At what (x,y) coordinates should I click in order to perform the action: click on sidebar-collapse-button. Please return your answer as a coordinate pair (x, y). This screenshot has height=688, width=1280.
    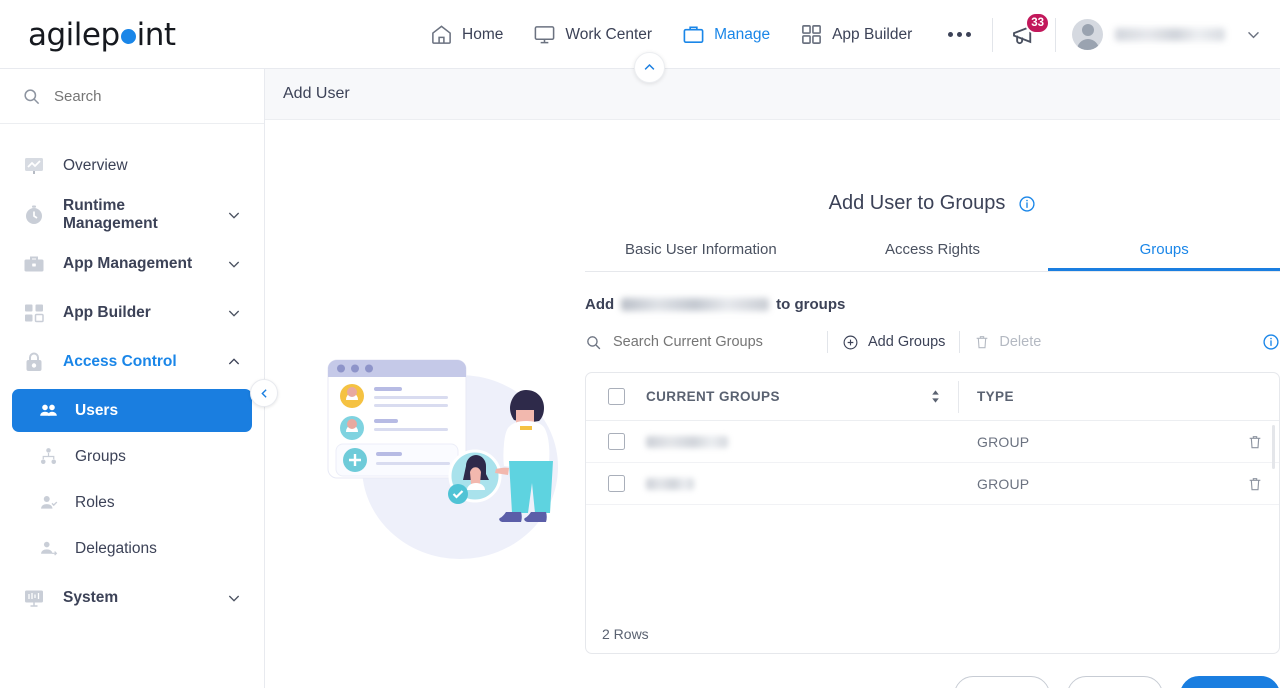
    Looking at the image, I should click on (264, 393).